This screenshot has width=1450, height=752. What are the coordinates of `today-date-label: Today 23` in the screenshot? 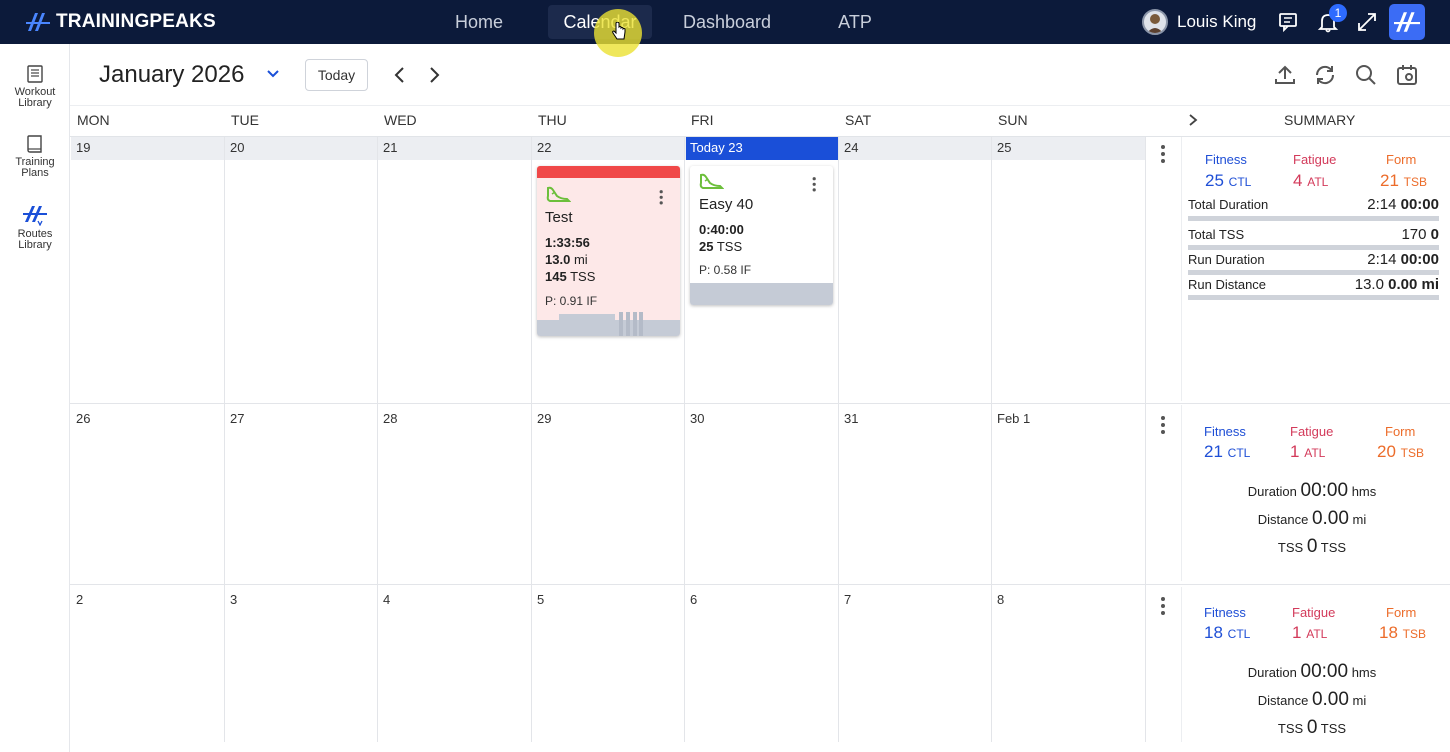 It's located at (716, 147).